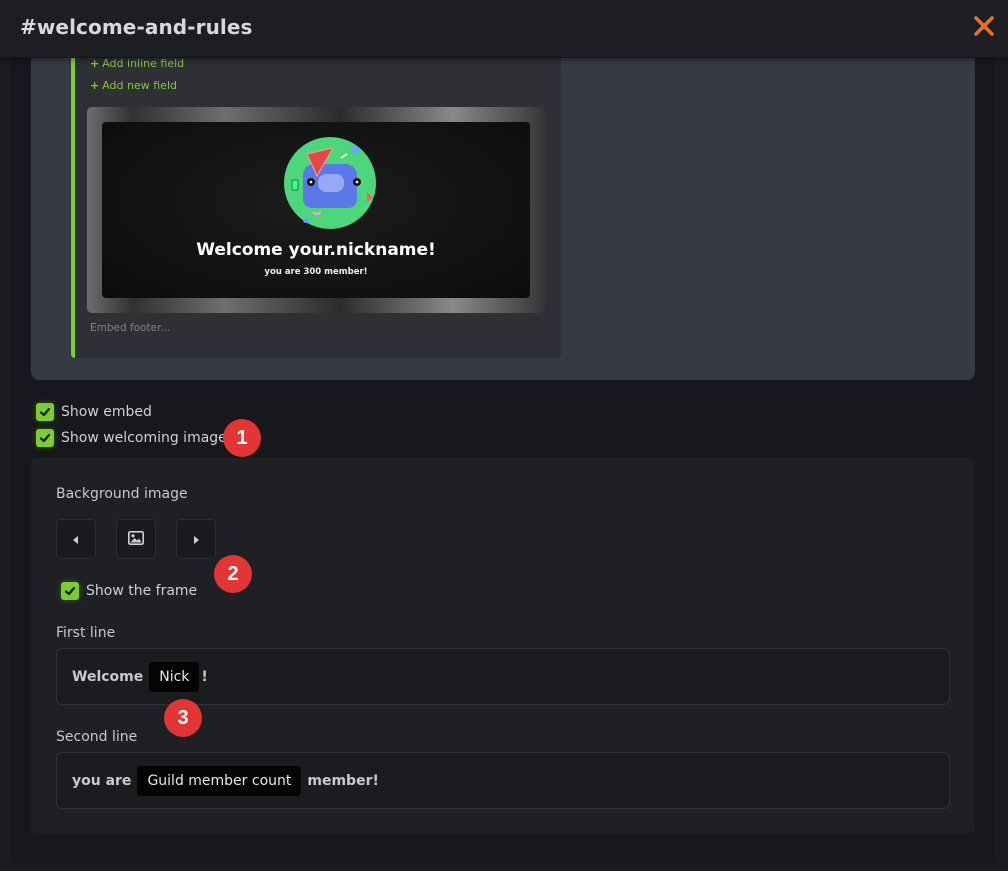  I want to click on add-new-field-label: Add new field, so click(139, 85).